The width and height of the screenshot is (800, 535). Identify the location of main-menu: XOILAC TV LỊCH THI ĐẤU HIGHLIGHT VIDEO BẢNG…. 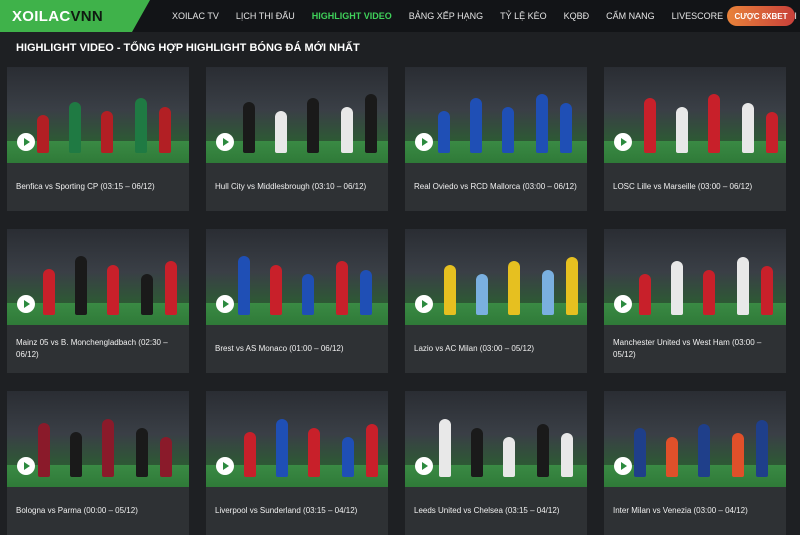
(486, 16).